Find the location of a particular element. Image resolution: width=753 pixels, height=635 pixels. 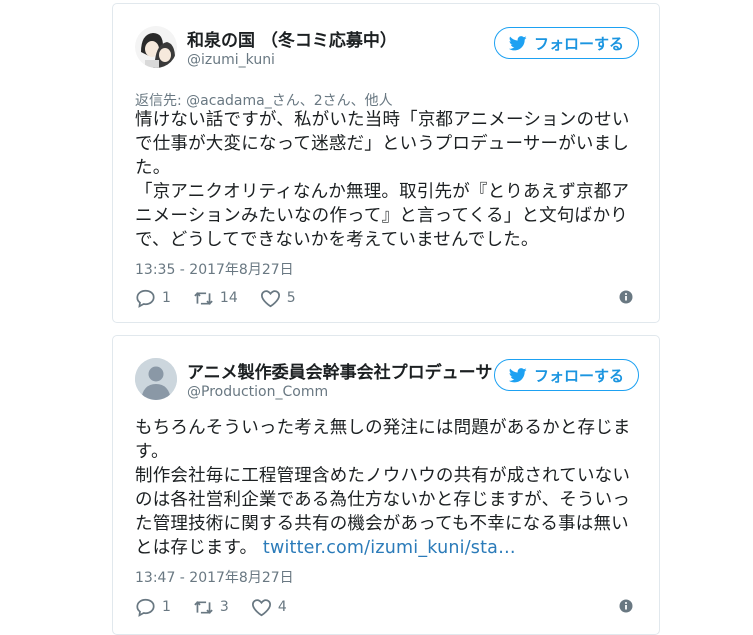

author-name: 和泉の国 （冬コミ応募中） is located at coordinates (292, 38).